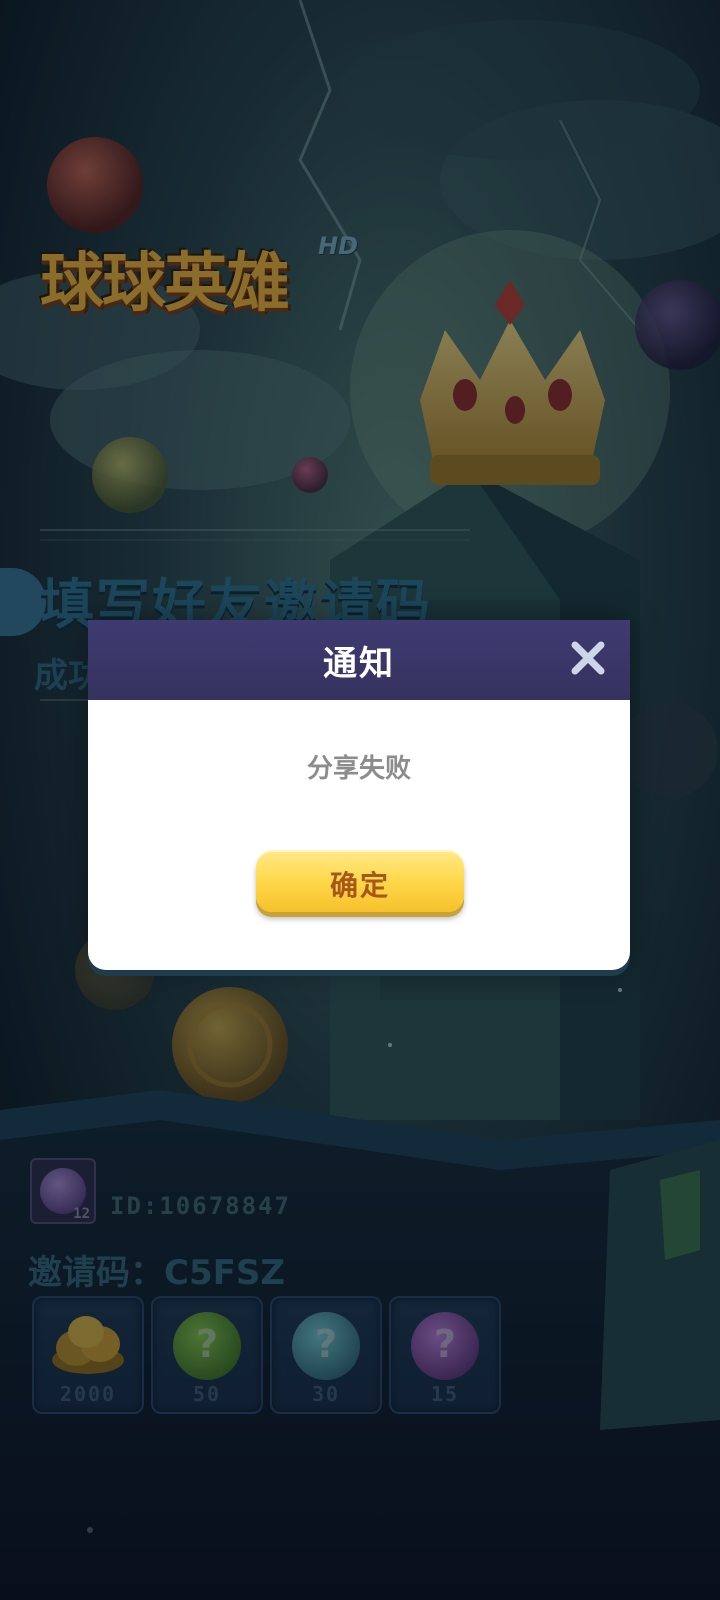 Image resolution: width=720 pixels, height=1600 pixels. I want to click on dialog-header: 通知, so click(359, 660).